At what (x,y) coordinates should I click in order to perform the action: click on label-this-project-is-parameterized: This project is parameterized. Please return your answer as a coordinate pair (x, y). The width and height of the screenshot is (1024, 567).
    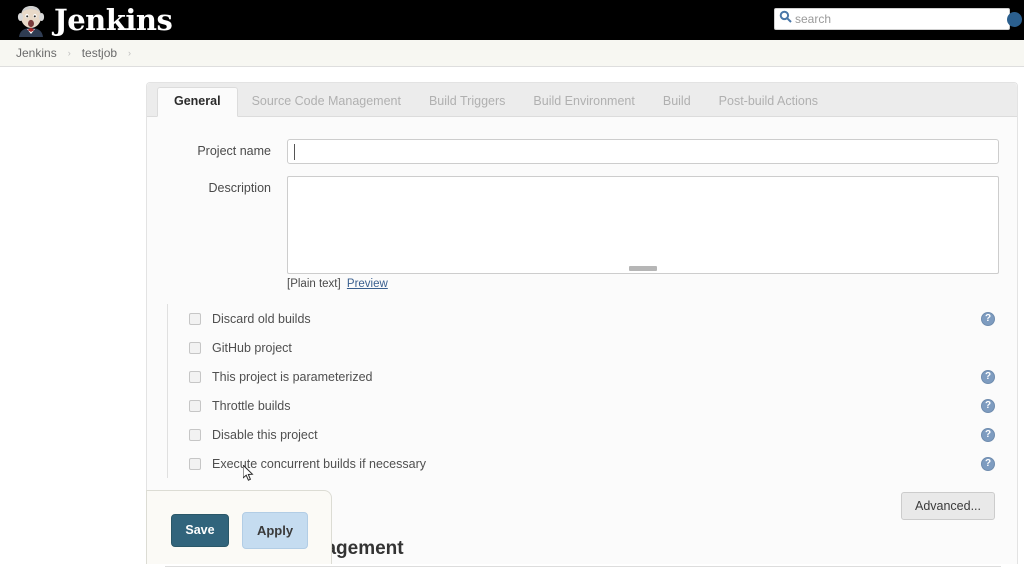
    Looking at the image, I should click on (292, 376).